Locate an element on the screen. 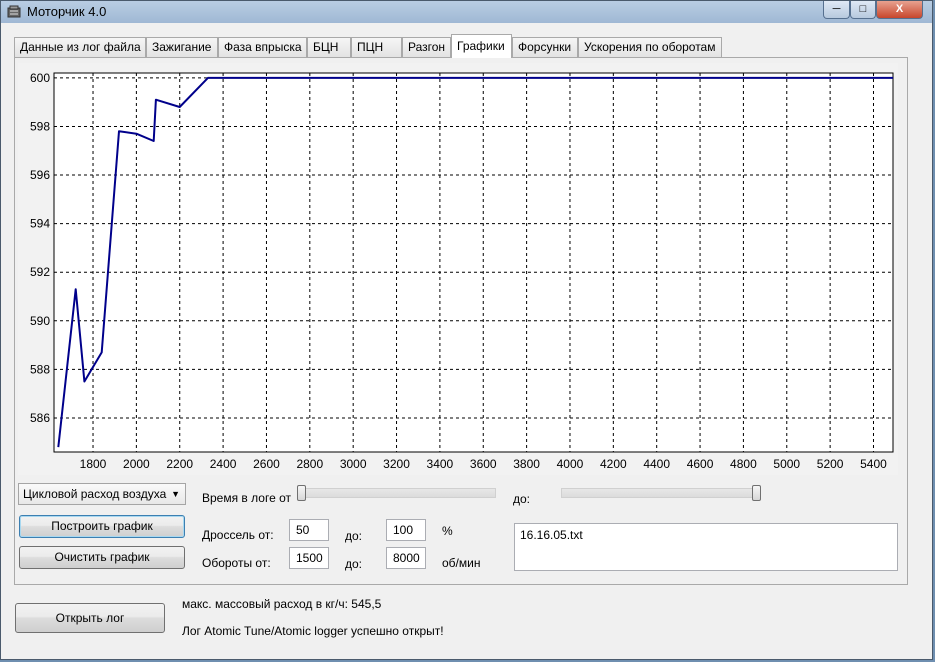  time-from-slider-track is located at coordinates (396, 493).